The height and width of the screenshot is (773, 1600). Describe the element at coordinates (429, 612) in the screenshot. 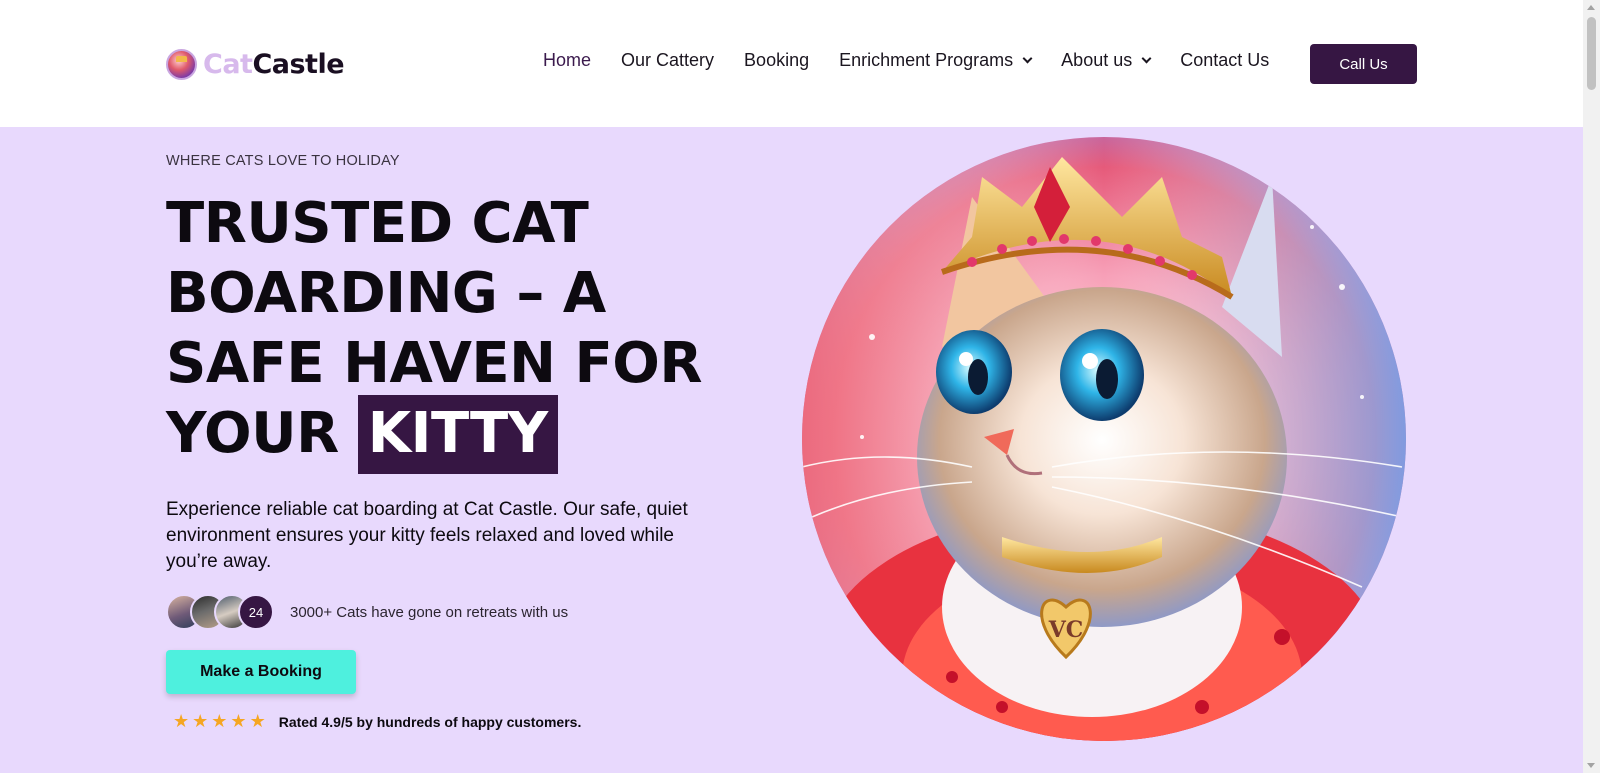

I see `social-proof-text: 3000+ Cats have gone on retreats with us` at that location.